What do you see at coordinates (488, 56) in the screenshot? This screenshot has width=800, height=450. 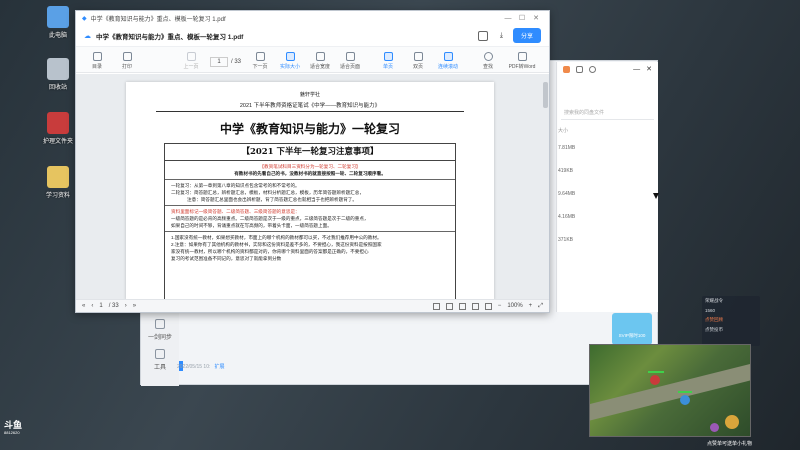 I see `search-icon` at bounding box center [488, 56].